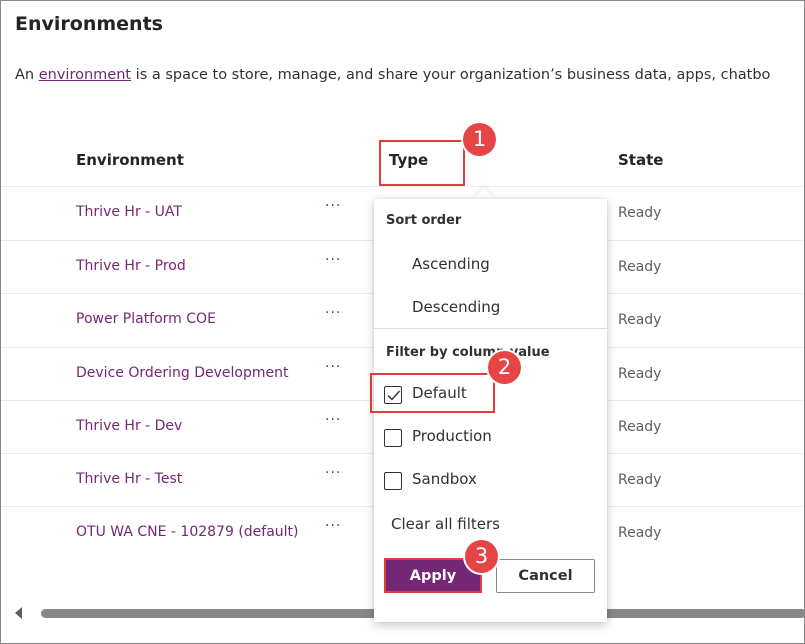 The image size is (805, 644). What do you see at coordinates (85, 75) in the screenshot?
I see `environment-link: environment` at bounding box center [85, 75].